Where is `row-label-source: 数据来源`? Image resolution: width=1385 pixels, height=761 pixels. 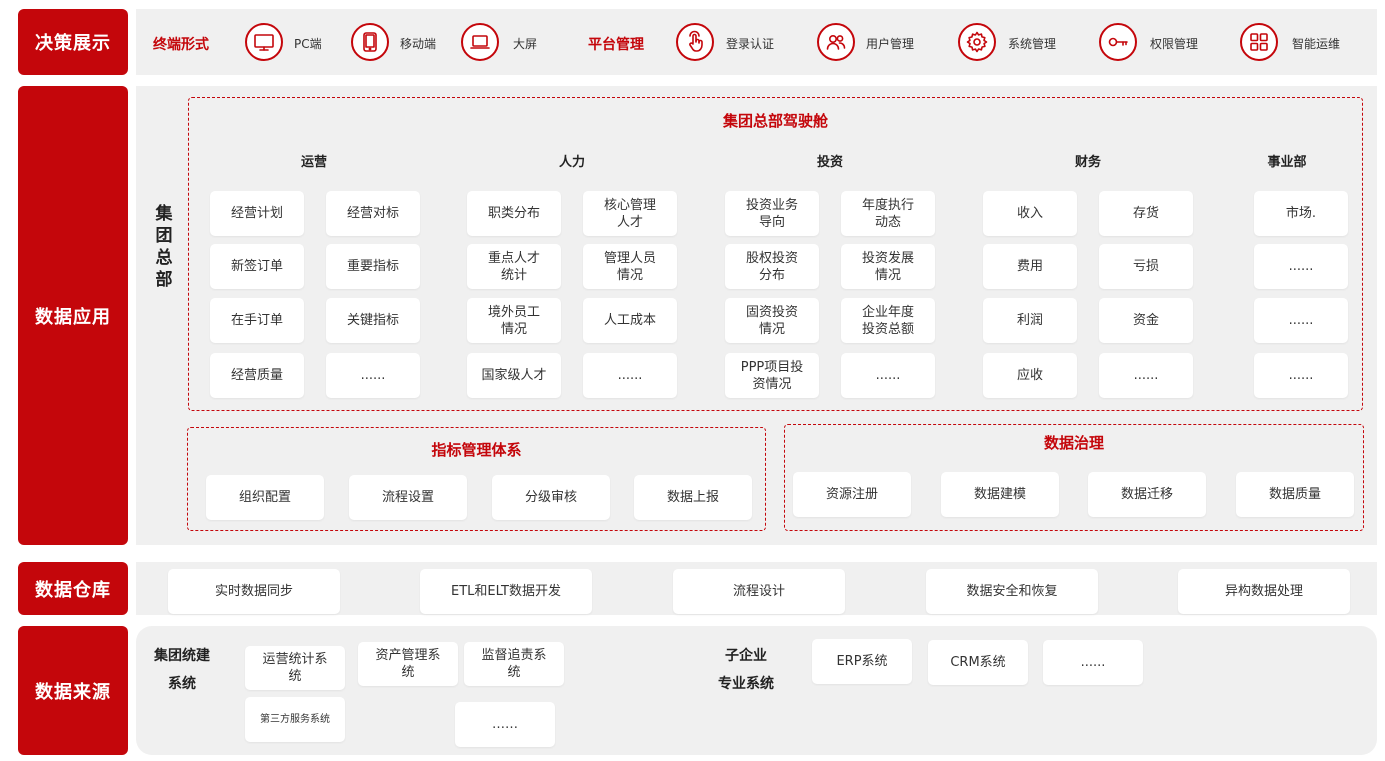 row-label-source: 数据来源 is located at coordinates (73, 690).